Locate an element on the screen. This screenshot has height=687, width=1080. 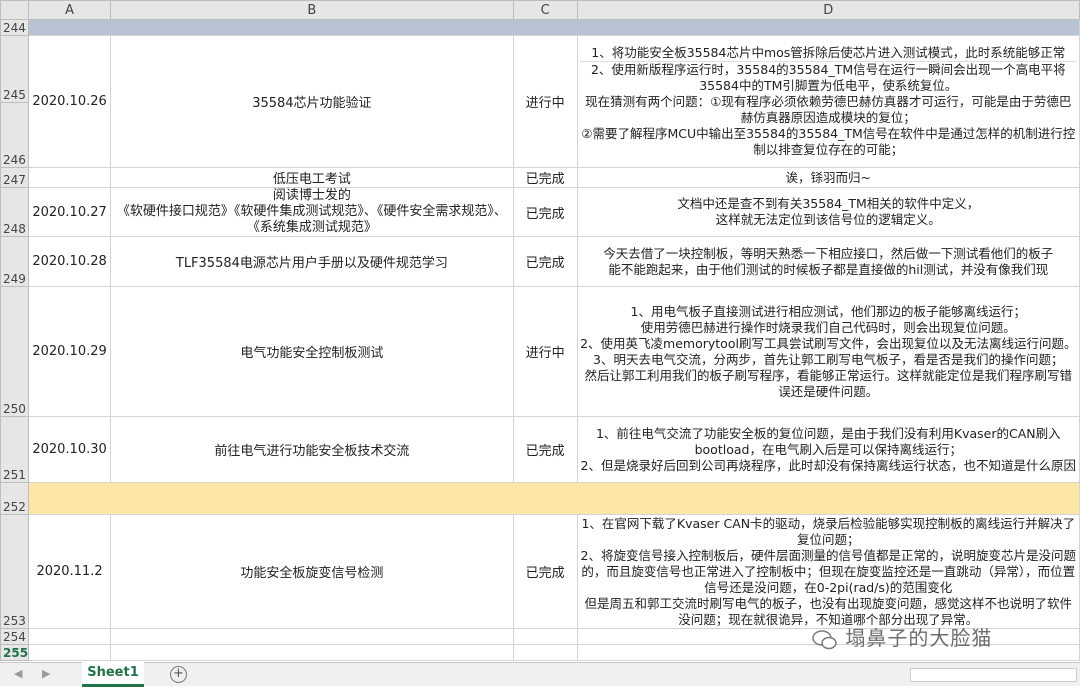
column-header-a: A is located at coordinates (70, 10).